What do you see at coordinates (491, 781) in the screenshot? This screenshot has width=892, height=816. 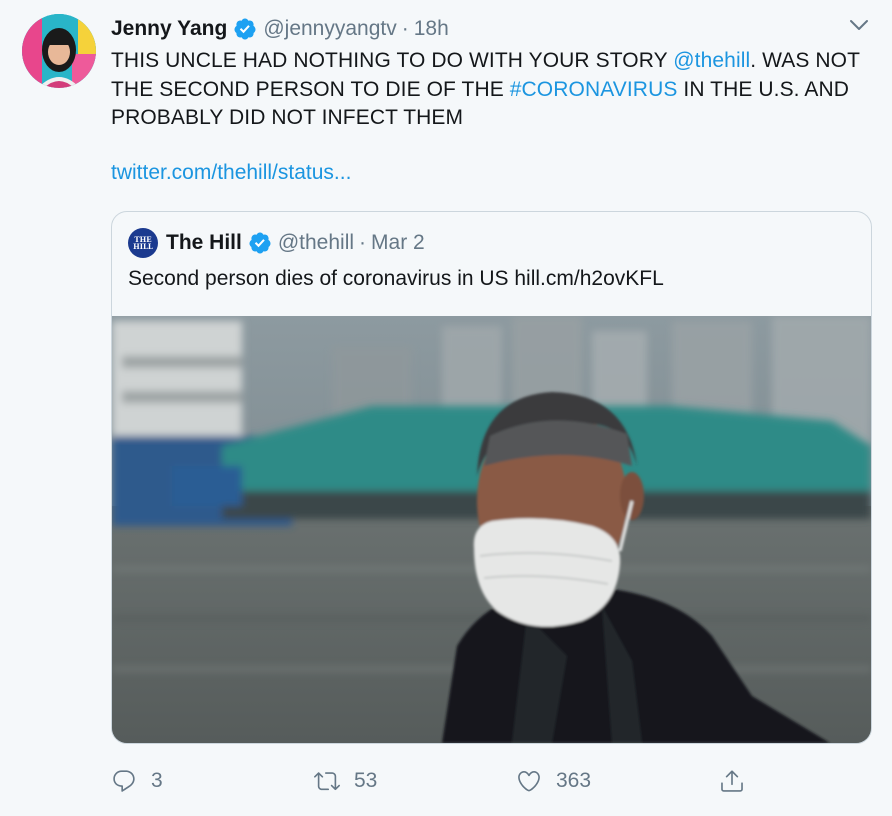 I see `tweet-actions: 3 53 363` at bounding box center [491, 781].